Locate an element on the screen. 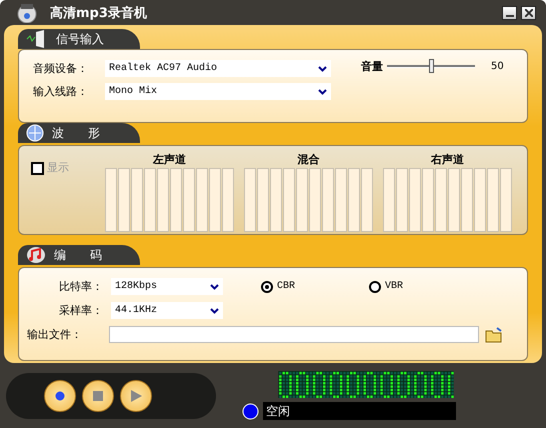 The image size is (546, 428). mode-radio: VBR is located at coordinates (404, 286).